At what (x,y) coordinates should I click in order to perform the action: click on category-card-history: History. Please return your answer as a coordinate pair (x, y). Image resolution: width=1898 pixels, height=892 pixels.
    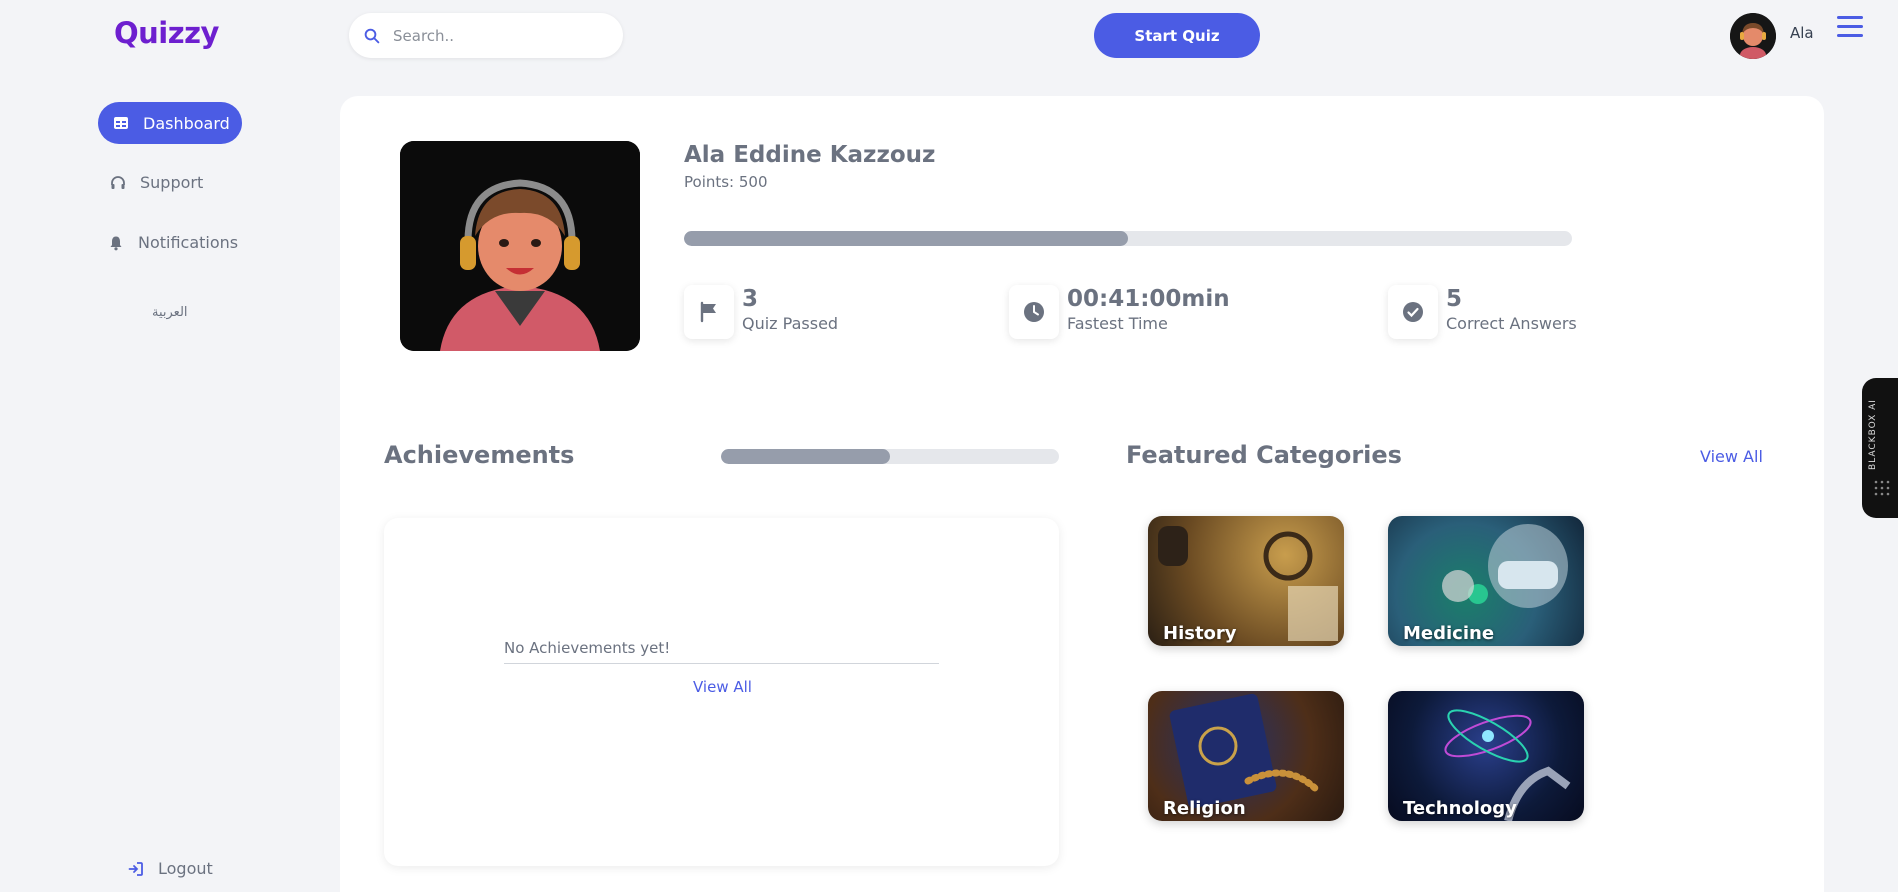
    Looking at the image, I should click on (1246, 581).